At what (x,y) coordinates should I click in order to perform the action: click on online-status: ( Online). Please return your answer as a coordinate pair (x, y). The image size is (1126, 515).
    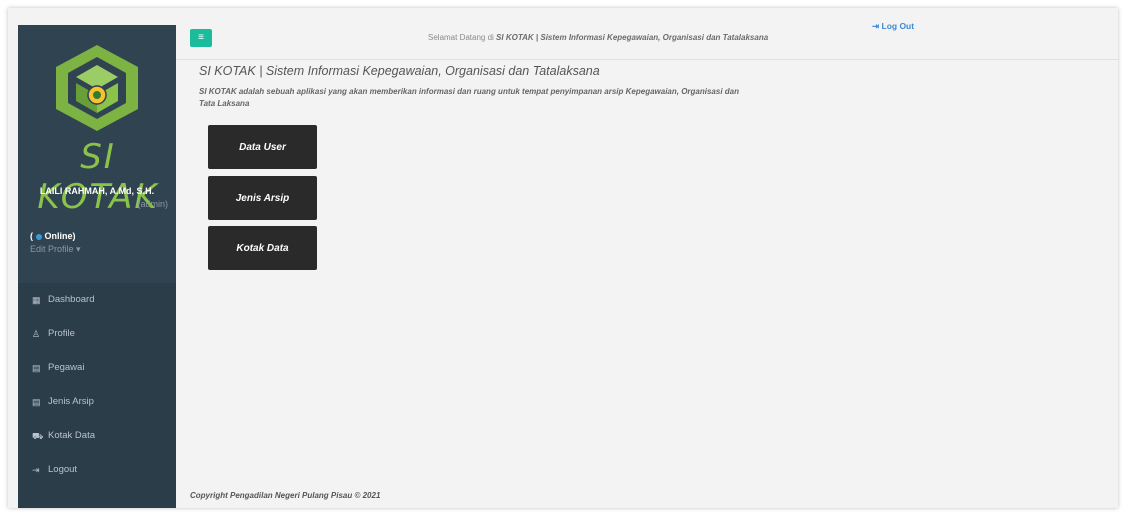
    Looking at the image, I should click on (53, 236).